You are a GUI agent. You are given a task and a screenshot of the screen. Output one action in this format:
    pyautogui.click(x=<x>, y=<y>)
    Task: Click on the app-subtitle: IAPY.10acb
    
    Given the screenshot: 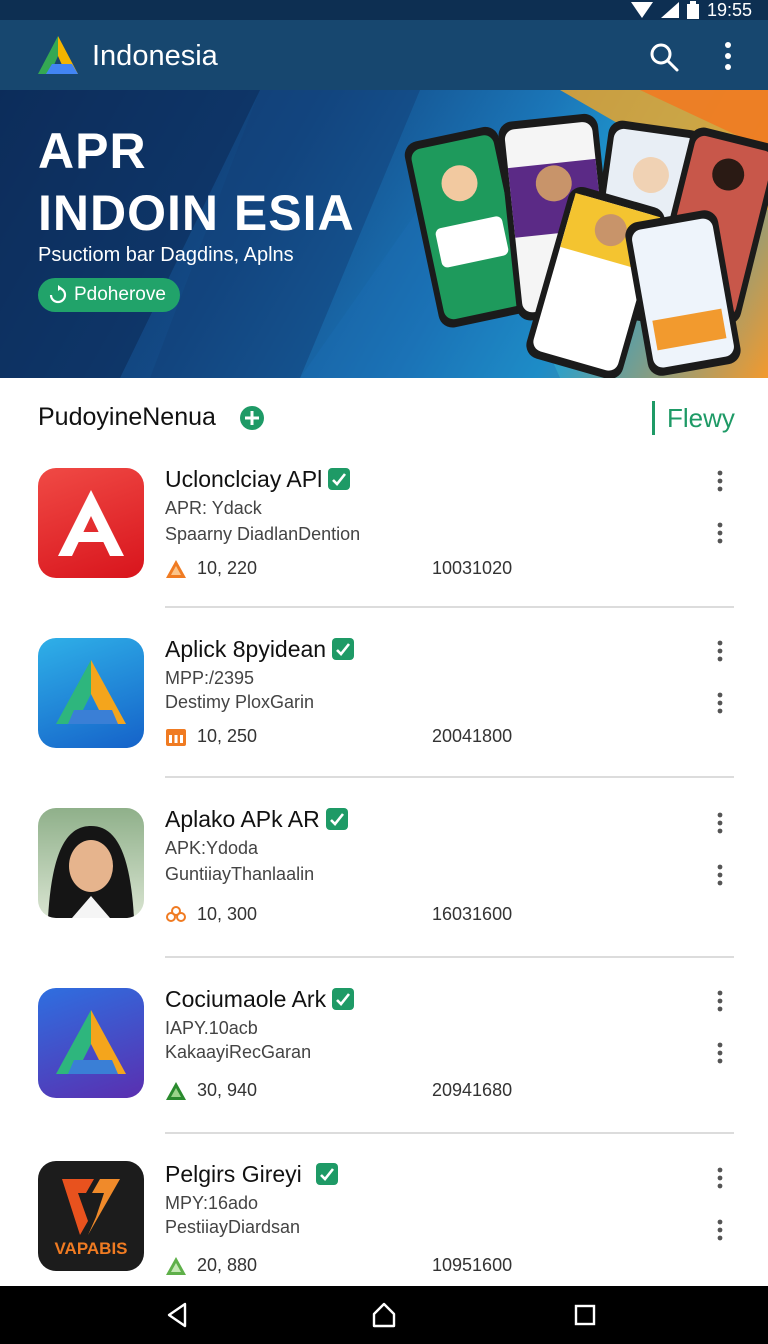 What is the action you would take?
    pyautogui.click(x=211, y=1028)
    